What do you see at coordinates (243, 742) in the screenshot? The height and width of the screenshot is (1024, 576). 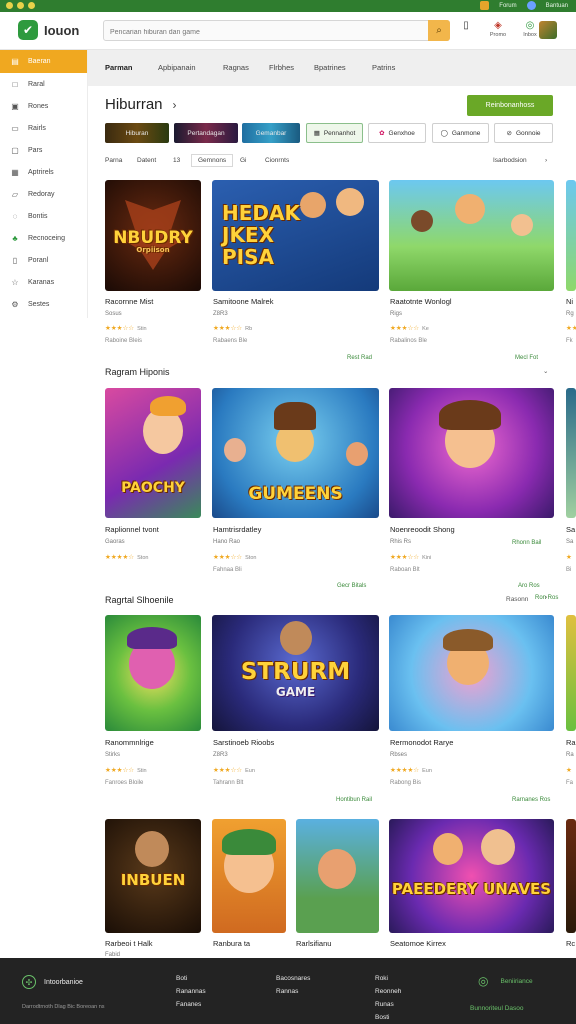 I see `card-title: Sarstinoeb Rioobs` at bounding box center [243, 742].